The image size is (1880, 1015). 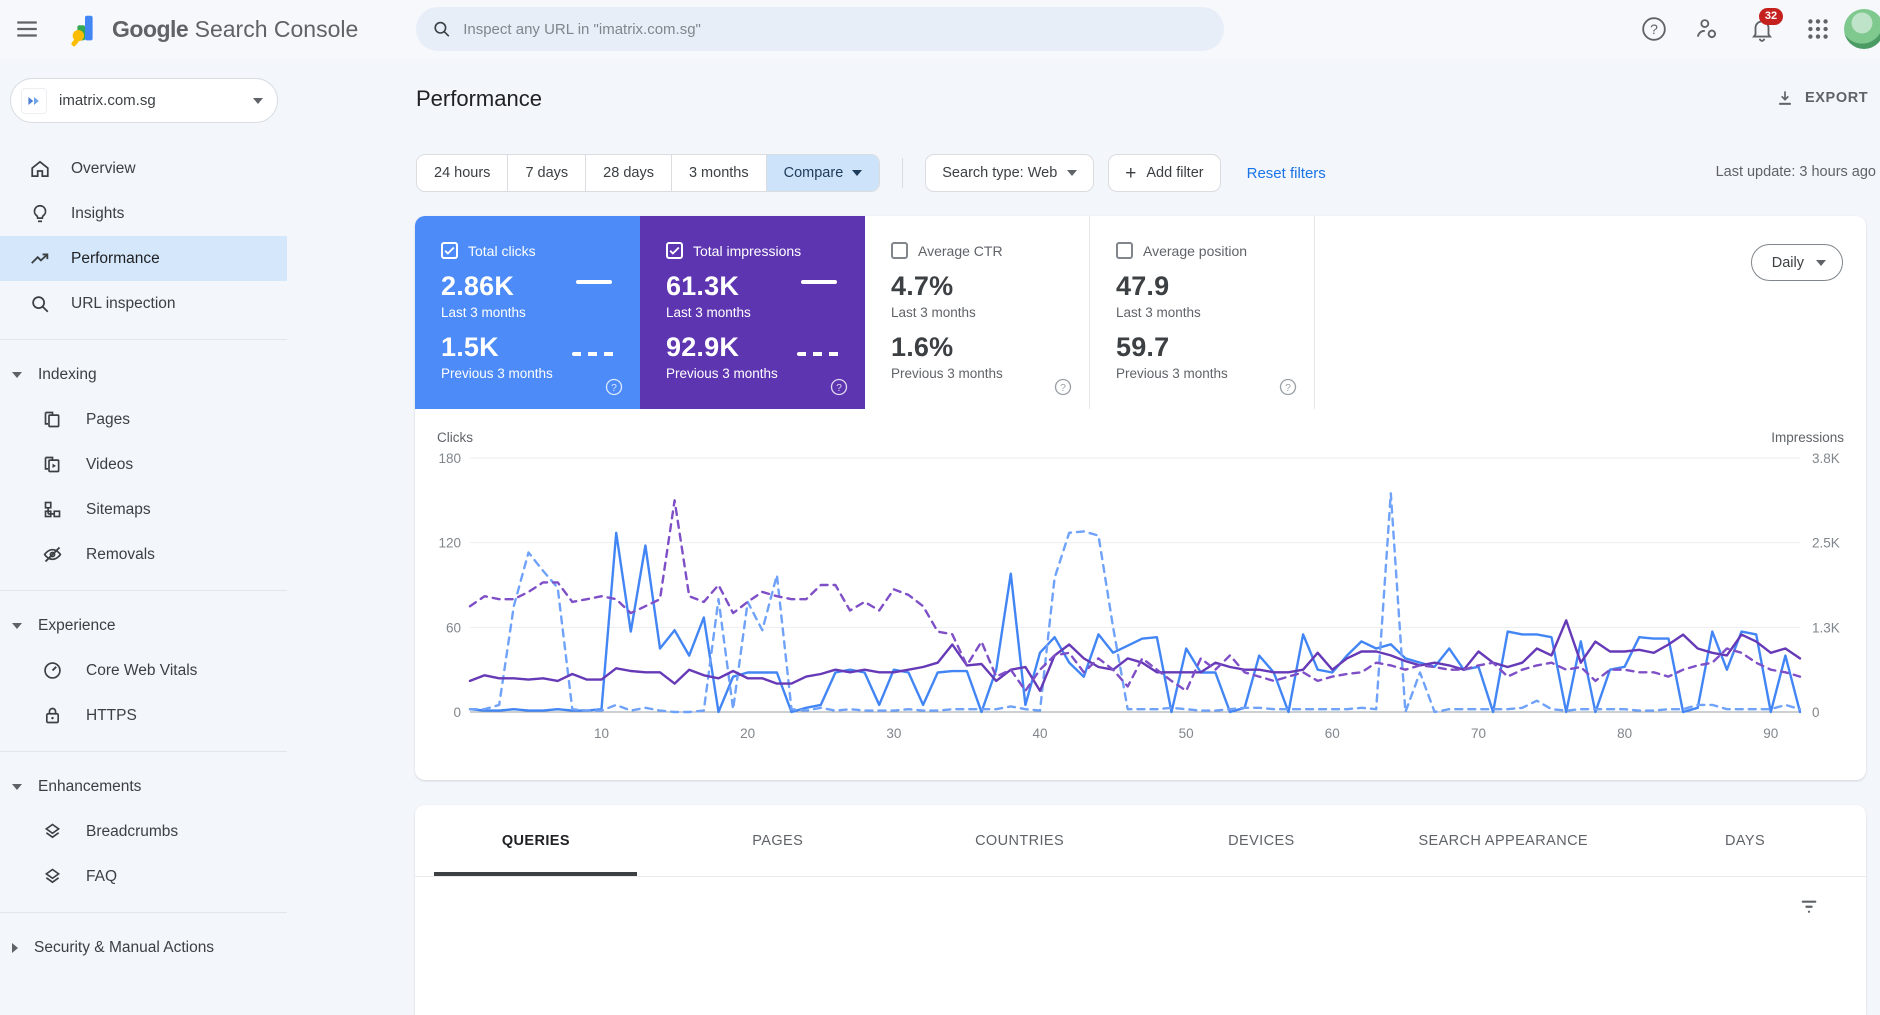 I want to click on sidebar-section-experience: Experience, so click(x=143, y=626).